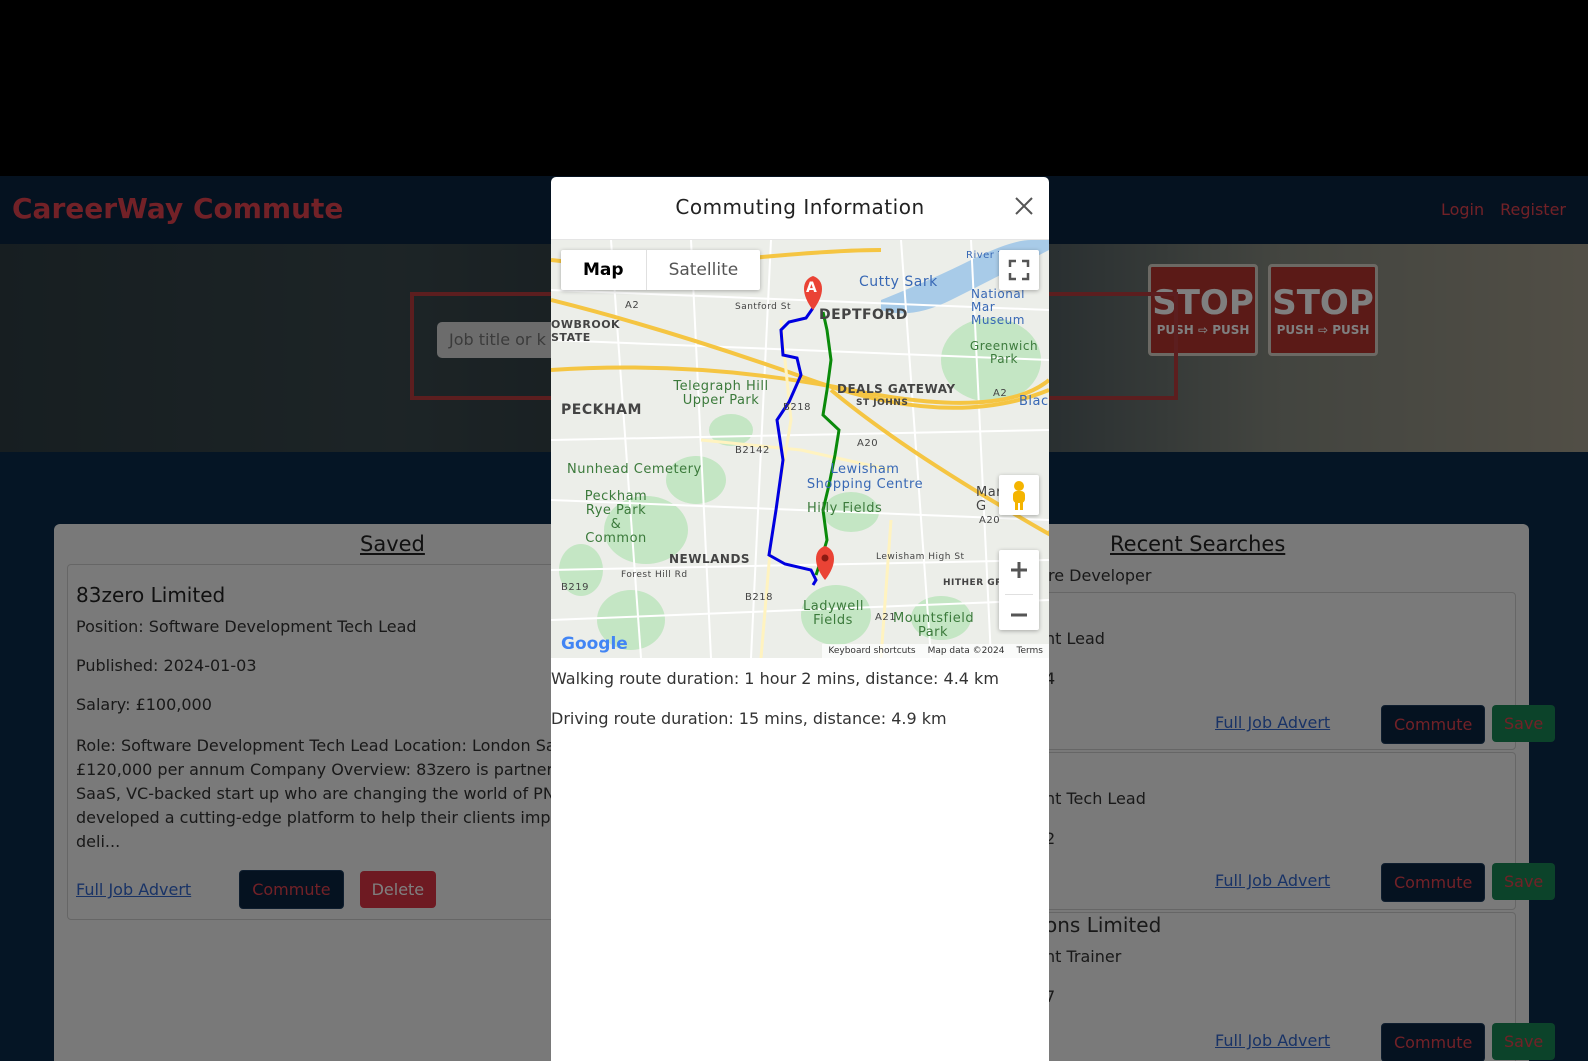 The image size is (1588, 1061). Describe the element at coordinates (752, 450) in the screenshot. I see `map-label: B2142` at that location.